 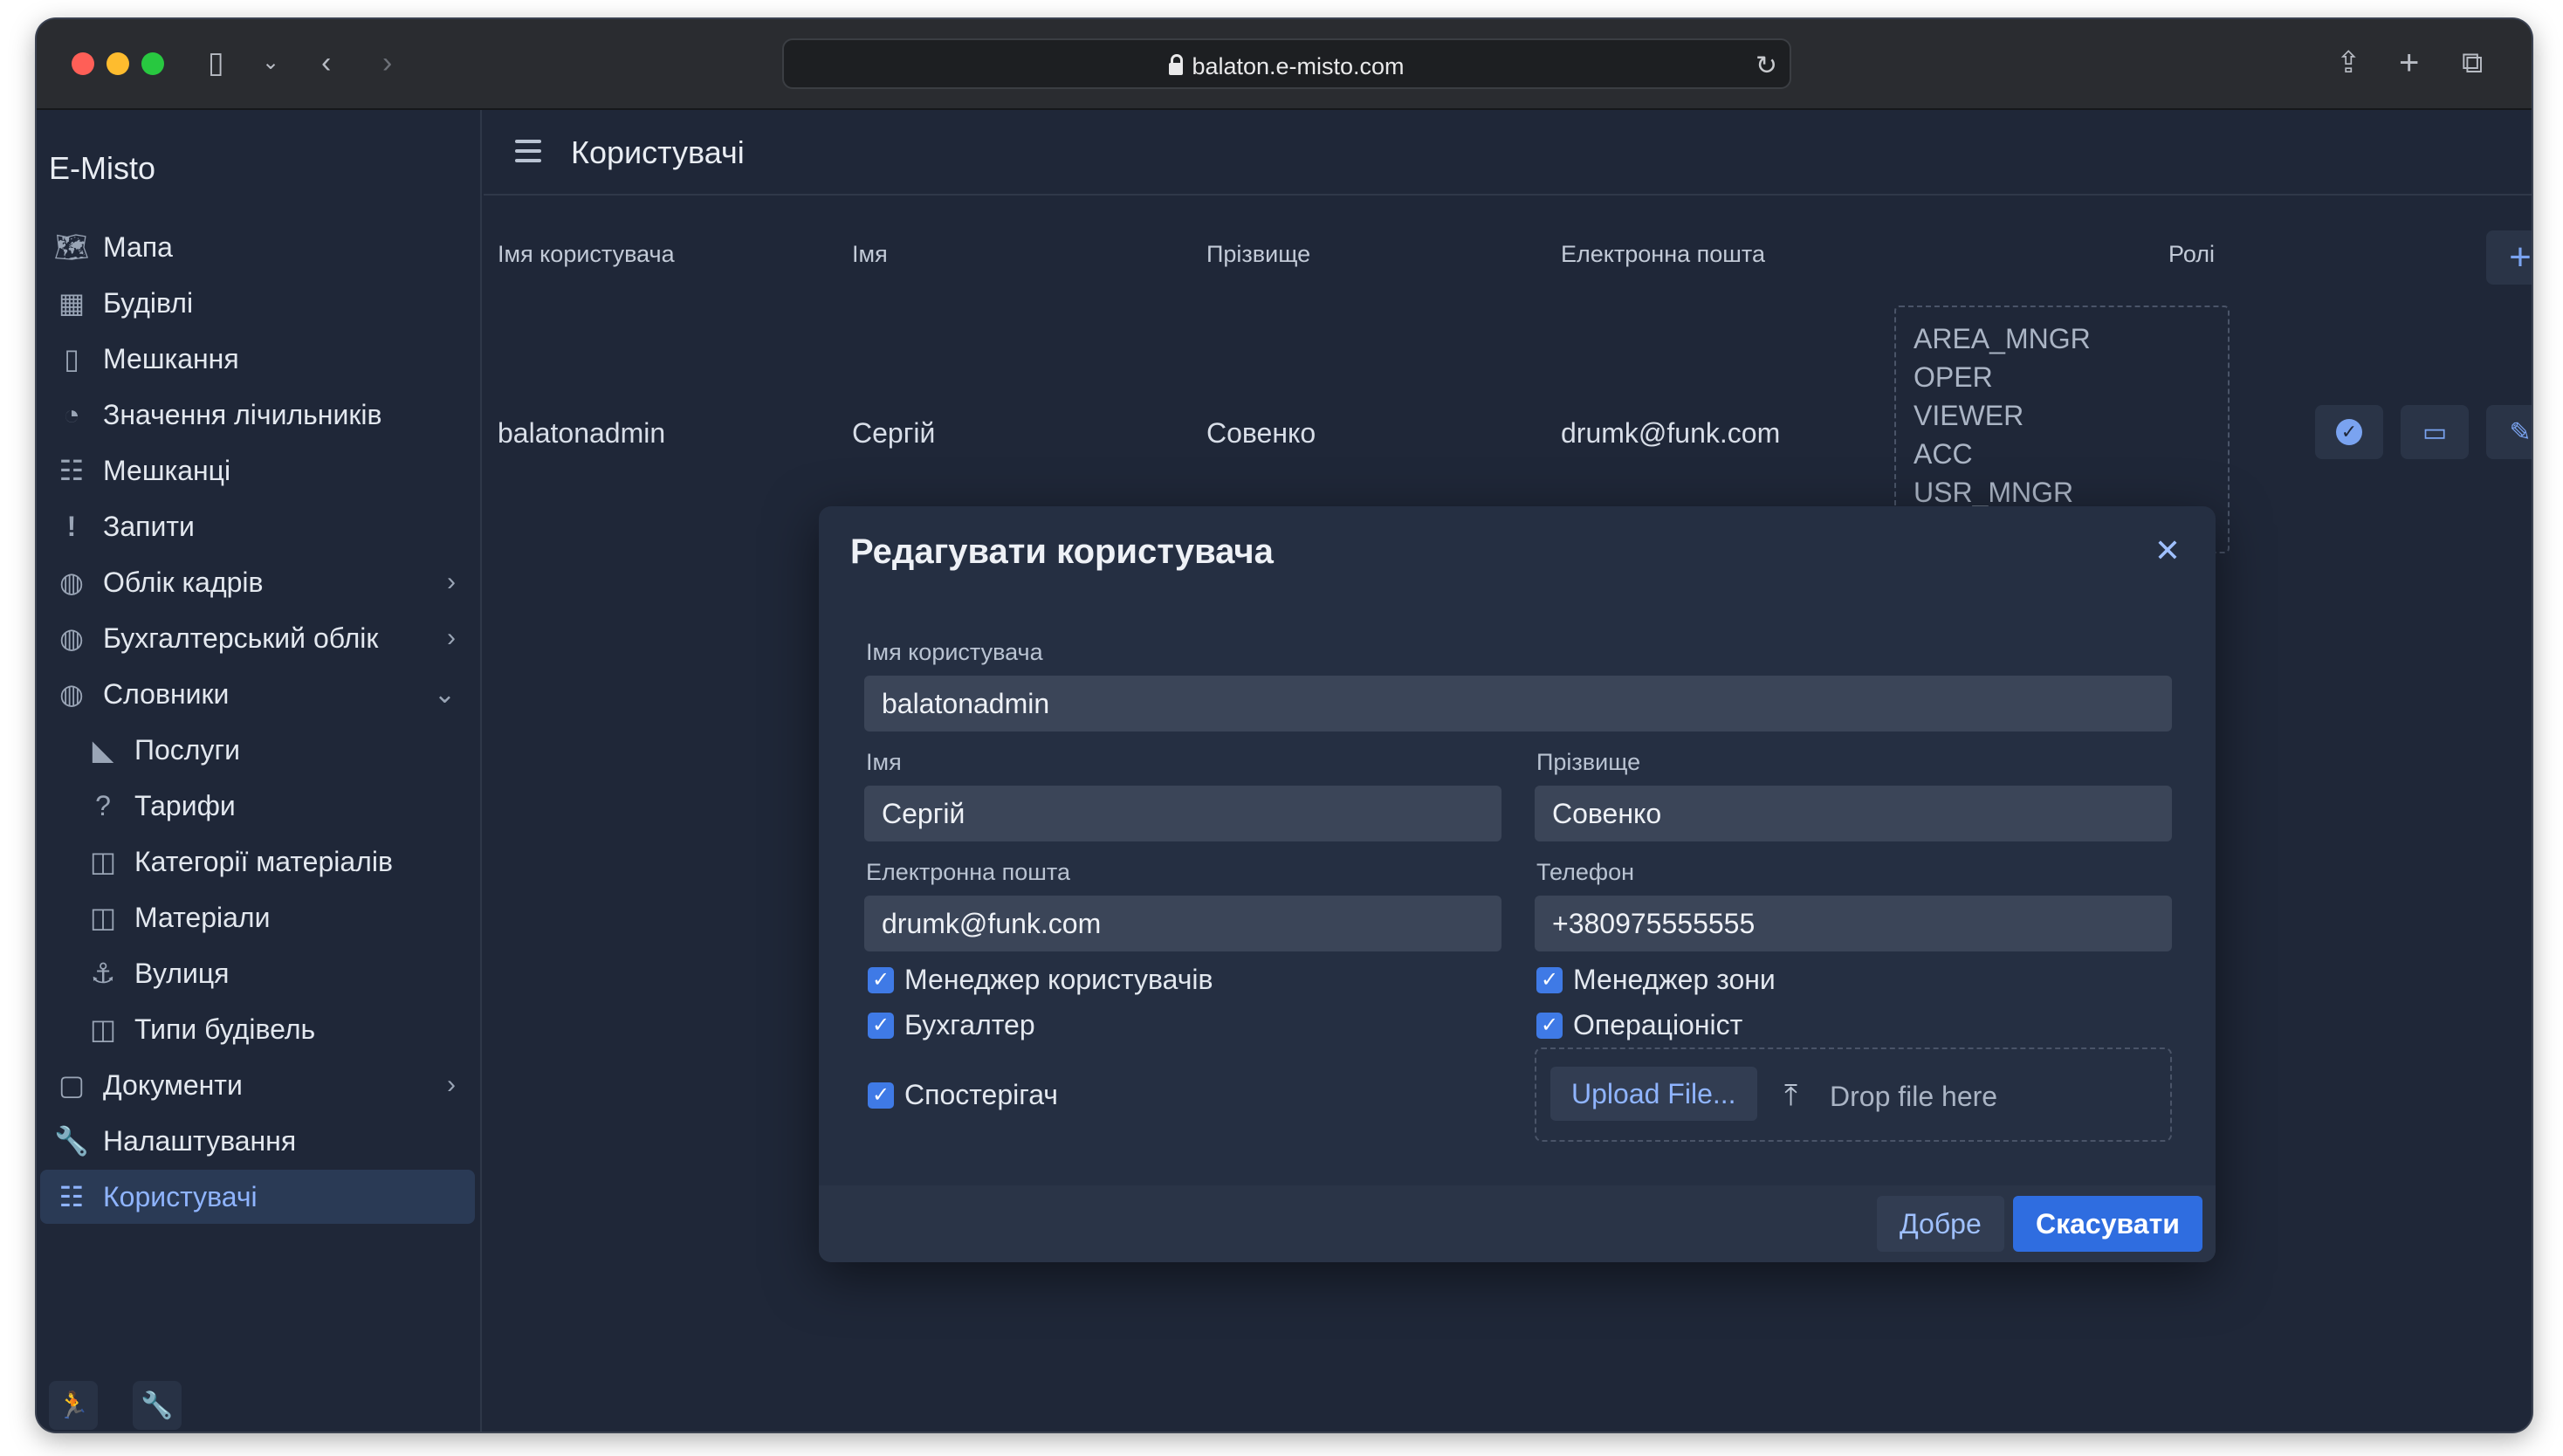 I want to click on checkbox-accountant: ✓ Бухгалтер, so click(x=951, y=1025).